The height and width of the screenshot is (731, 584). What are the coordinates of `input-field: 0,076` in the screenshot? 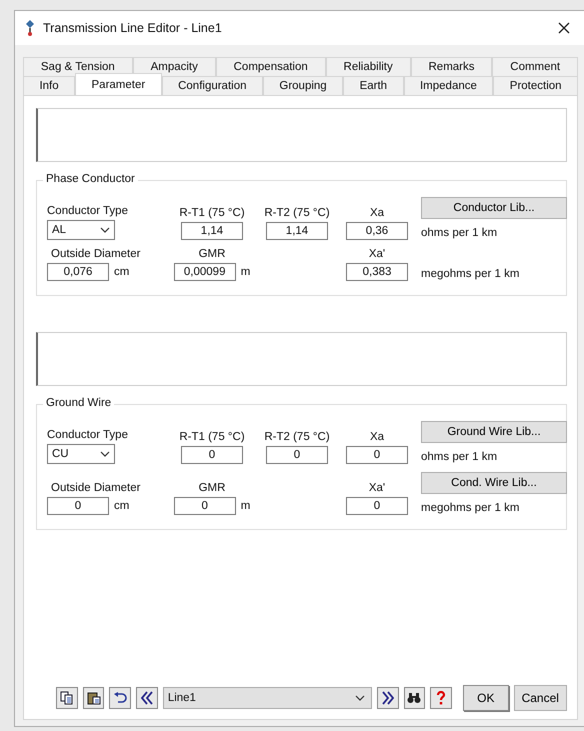 It's located at (78, 272).